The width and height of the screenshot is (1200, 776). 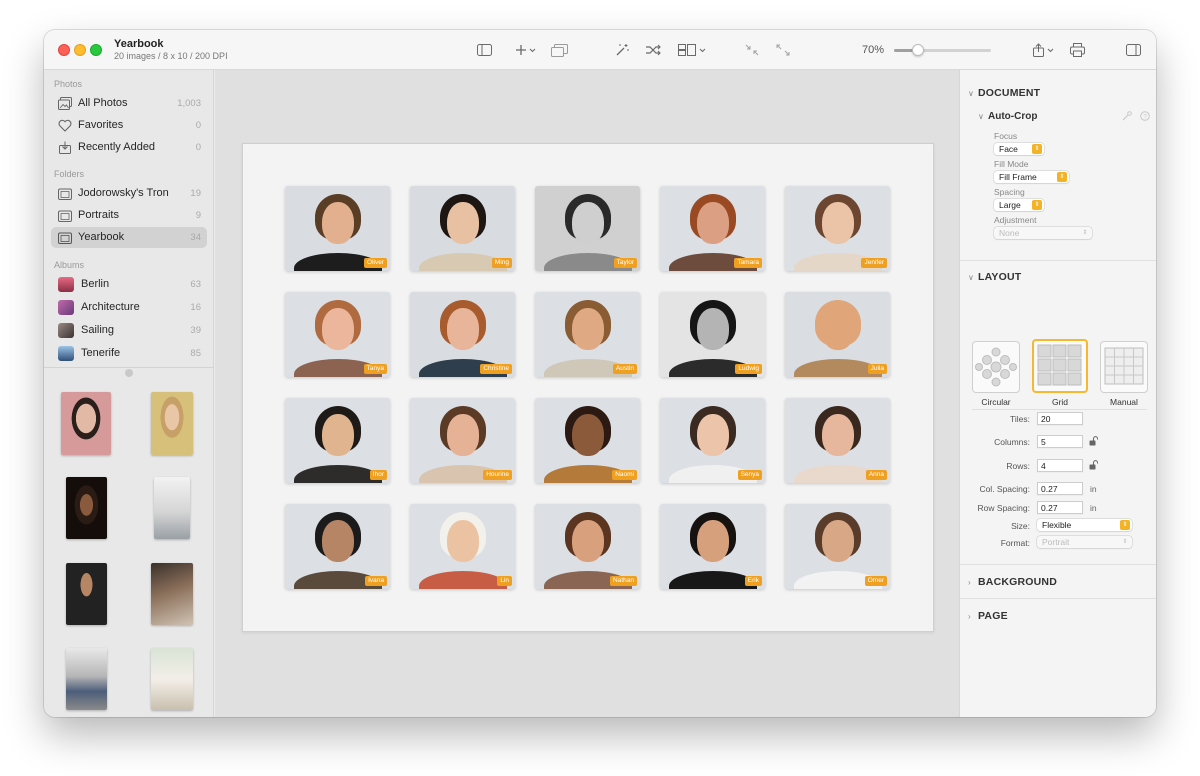 I want to click on zoom-percentage: 70%, so click(x=873, y=50).